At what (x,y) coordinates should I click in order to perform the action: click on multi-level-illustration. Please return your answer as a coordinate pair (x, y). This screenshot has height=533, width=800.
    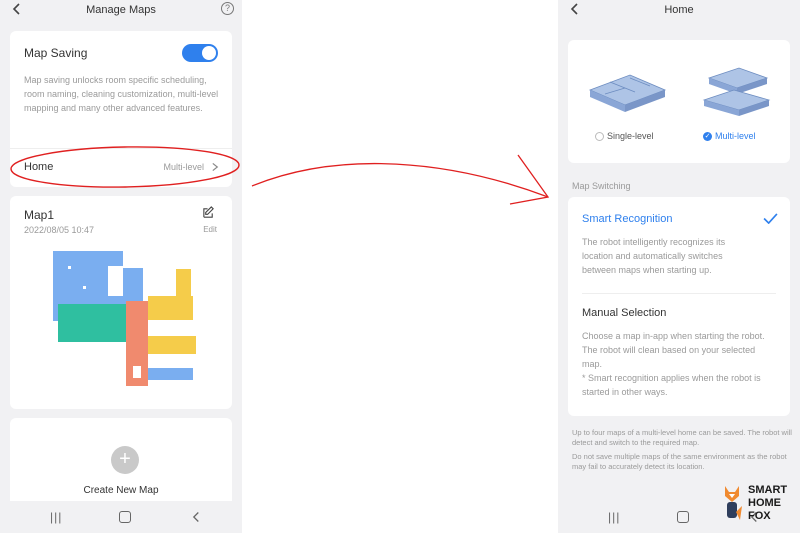
    Looking at the image, I should click on (736, 91).